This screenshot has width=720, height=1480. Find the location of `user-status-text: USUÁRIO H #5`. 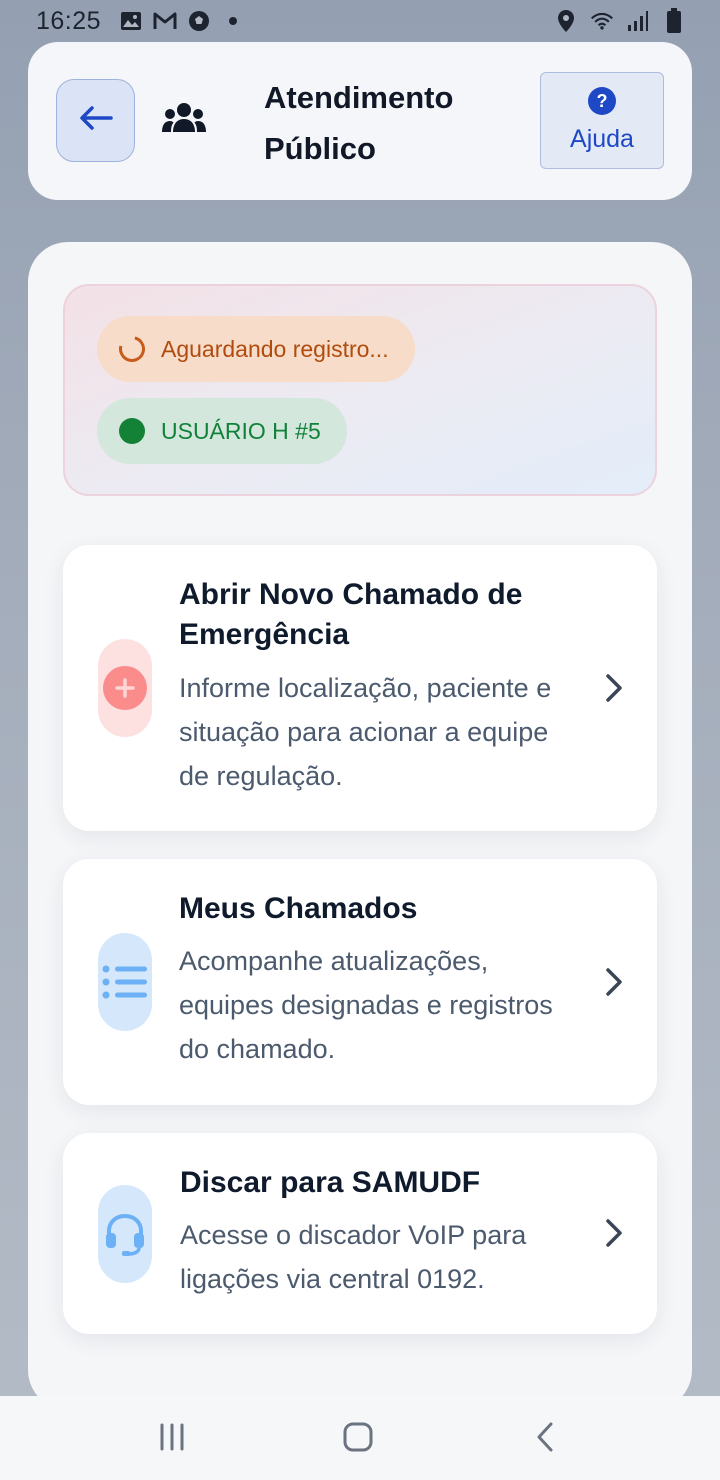

user-status-text: USUÁRIO H #5 is located at coordinates (241, 430).